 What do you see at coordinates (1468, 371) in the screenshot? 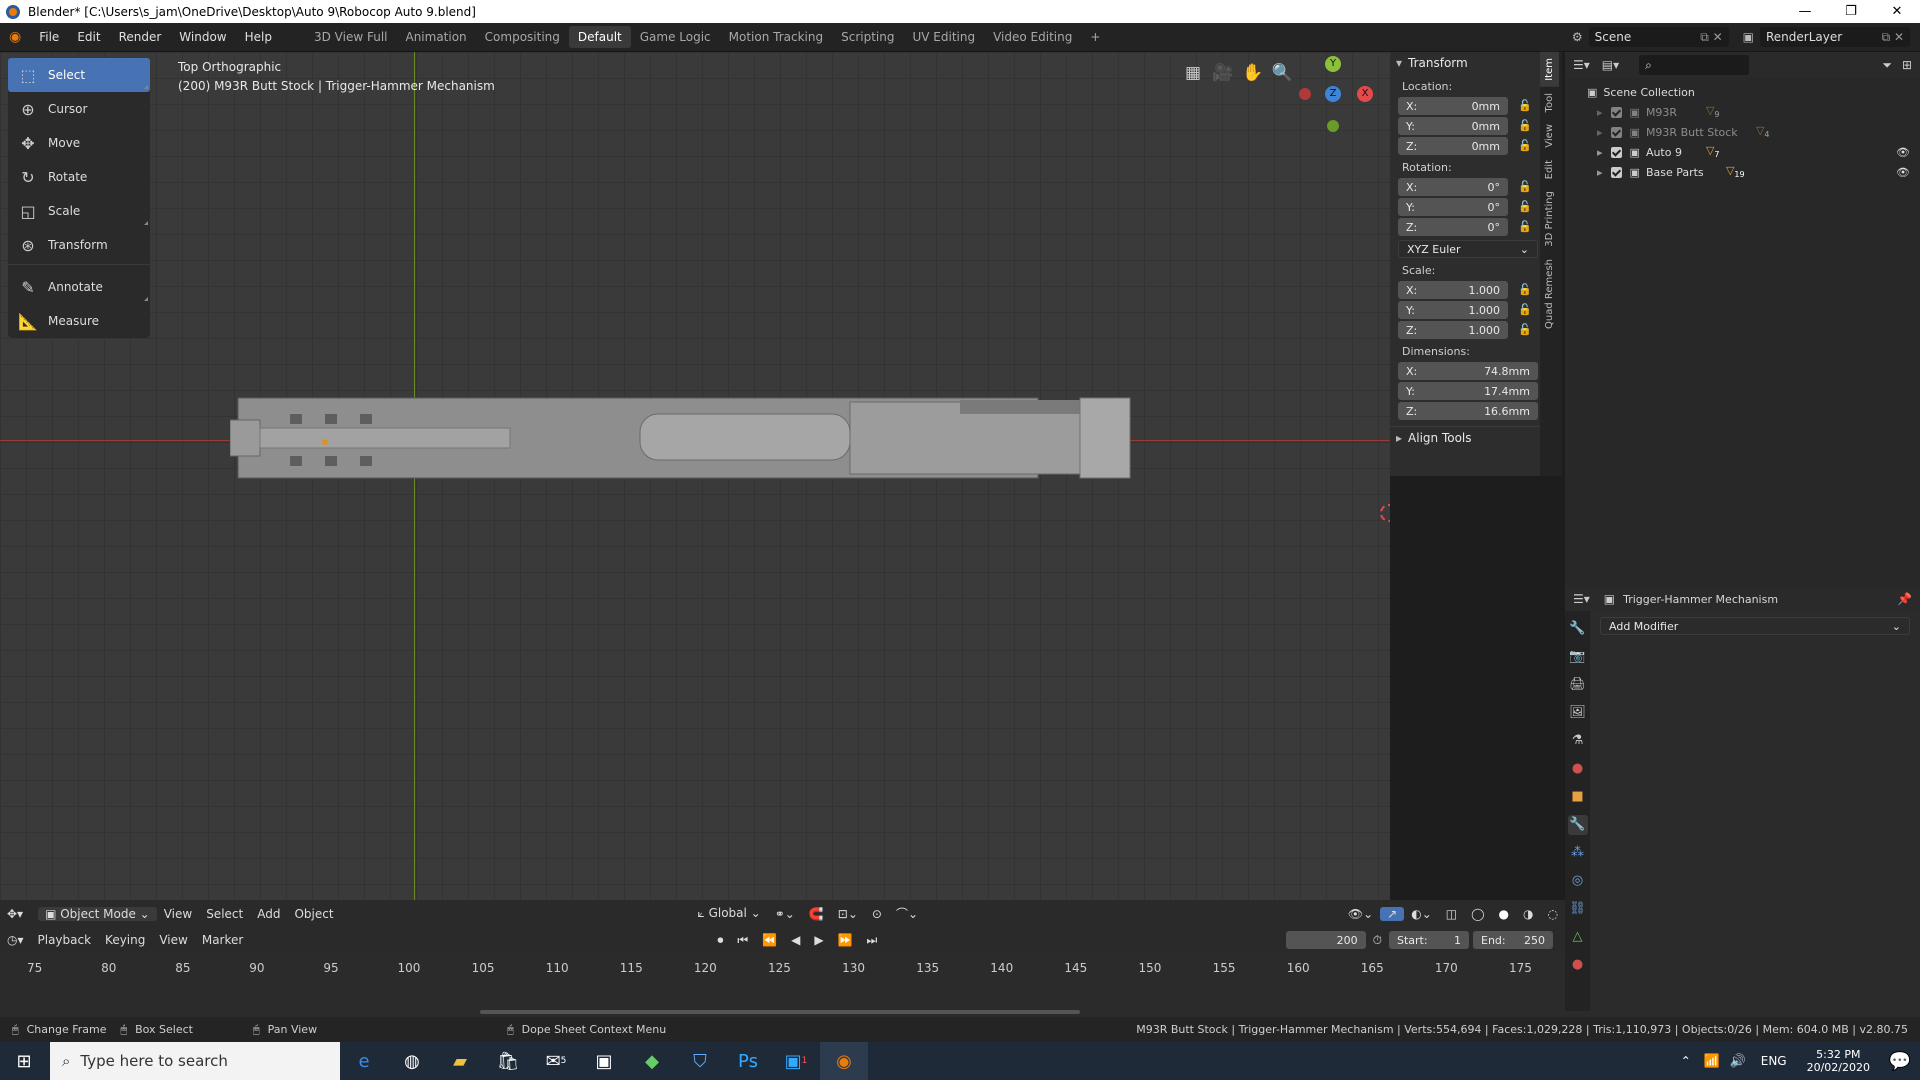
I see `dimensions-x-field: X: 74.8mm` at bounding box center [1468, 371].